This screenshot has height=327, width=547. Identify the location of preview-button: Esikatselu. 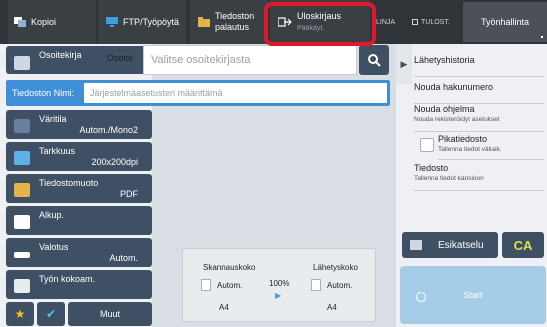
(450, 245).